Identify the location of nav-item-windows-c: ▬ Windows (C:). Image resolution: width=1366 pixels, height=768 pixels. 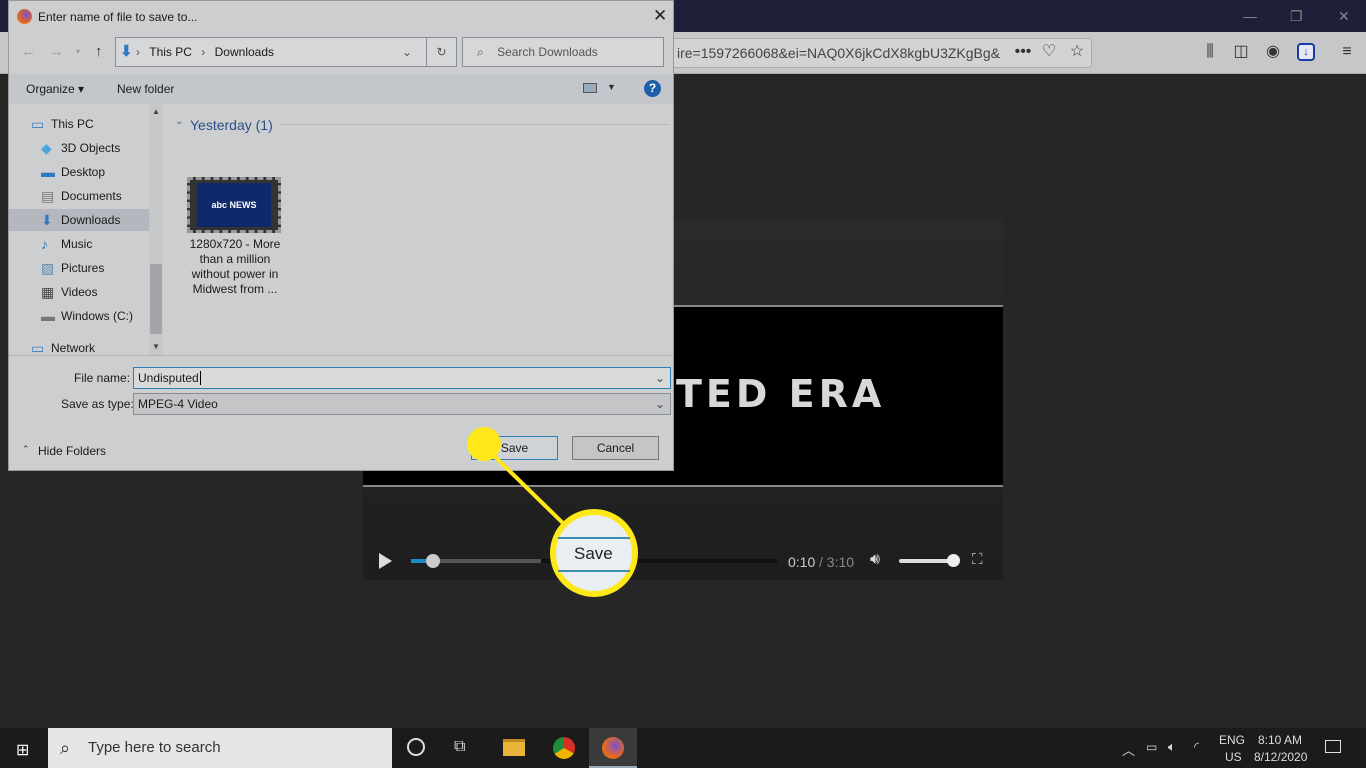
(79, 316).